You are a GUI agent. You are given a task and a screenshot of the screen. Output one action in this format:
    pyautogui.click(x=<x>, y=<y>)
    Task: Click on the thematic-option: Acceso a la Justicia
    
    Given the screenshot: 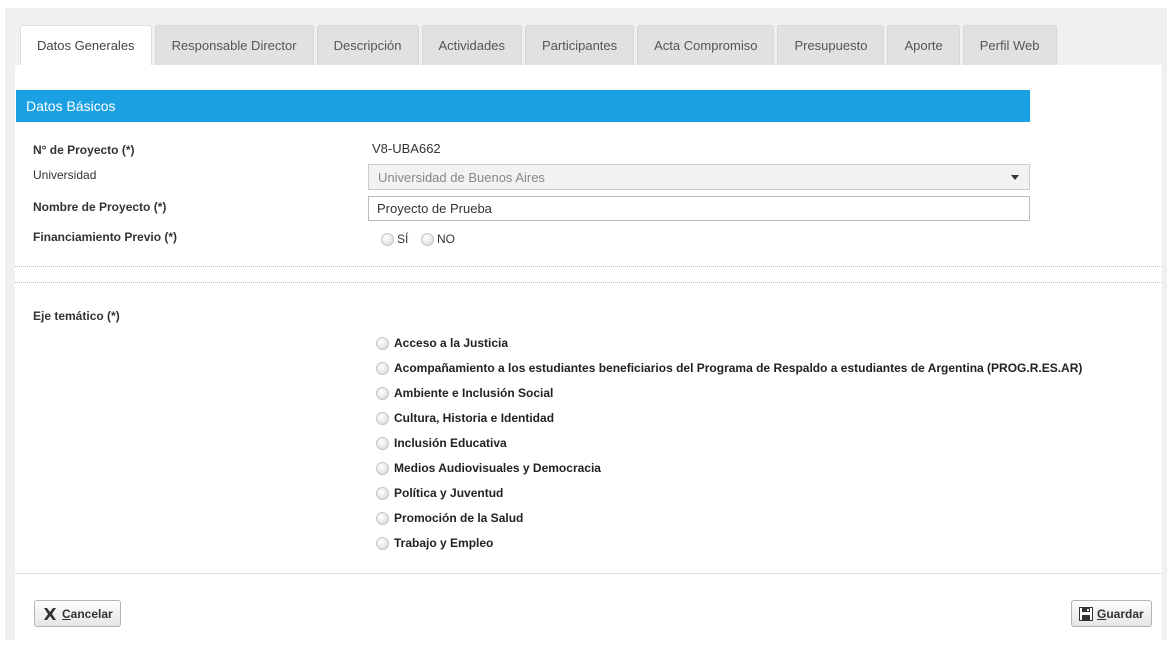 What is the action you would take?
    pyautogui.click(x=442, y=343)
    